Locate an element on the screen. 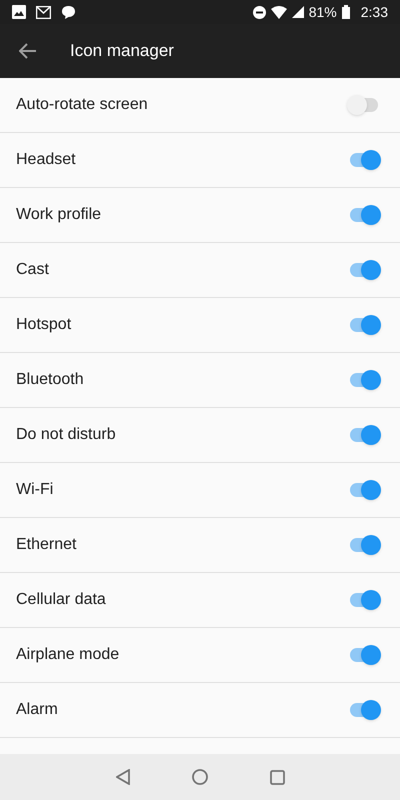 The height and width of the screenshot is (800, 400). settings-row: Auto-rotate screen is located at coordinates (200, 105).